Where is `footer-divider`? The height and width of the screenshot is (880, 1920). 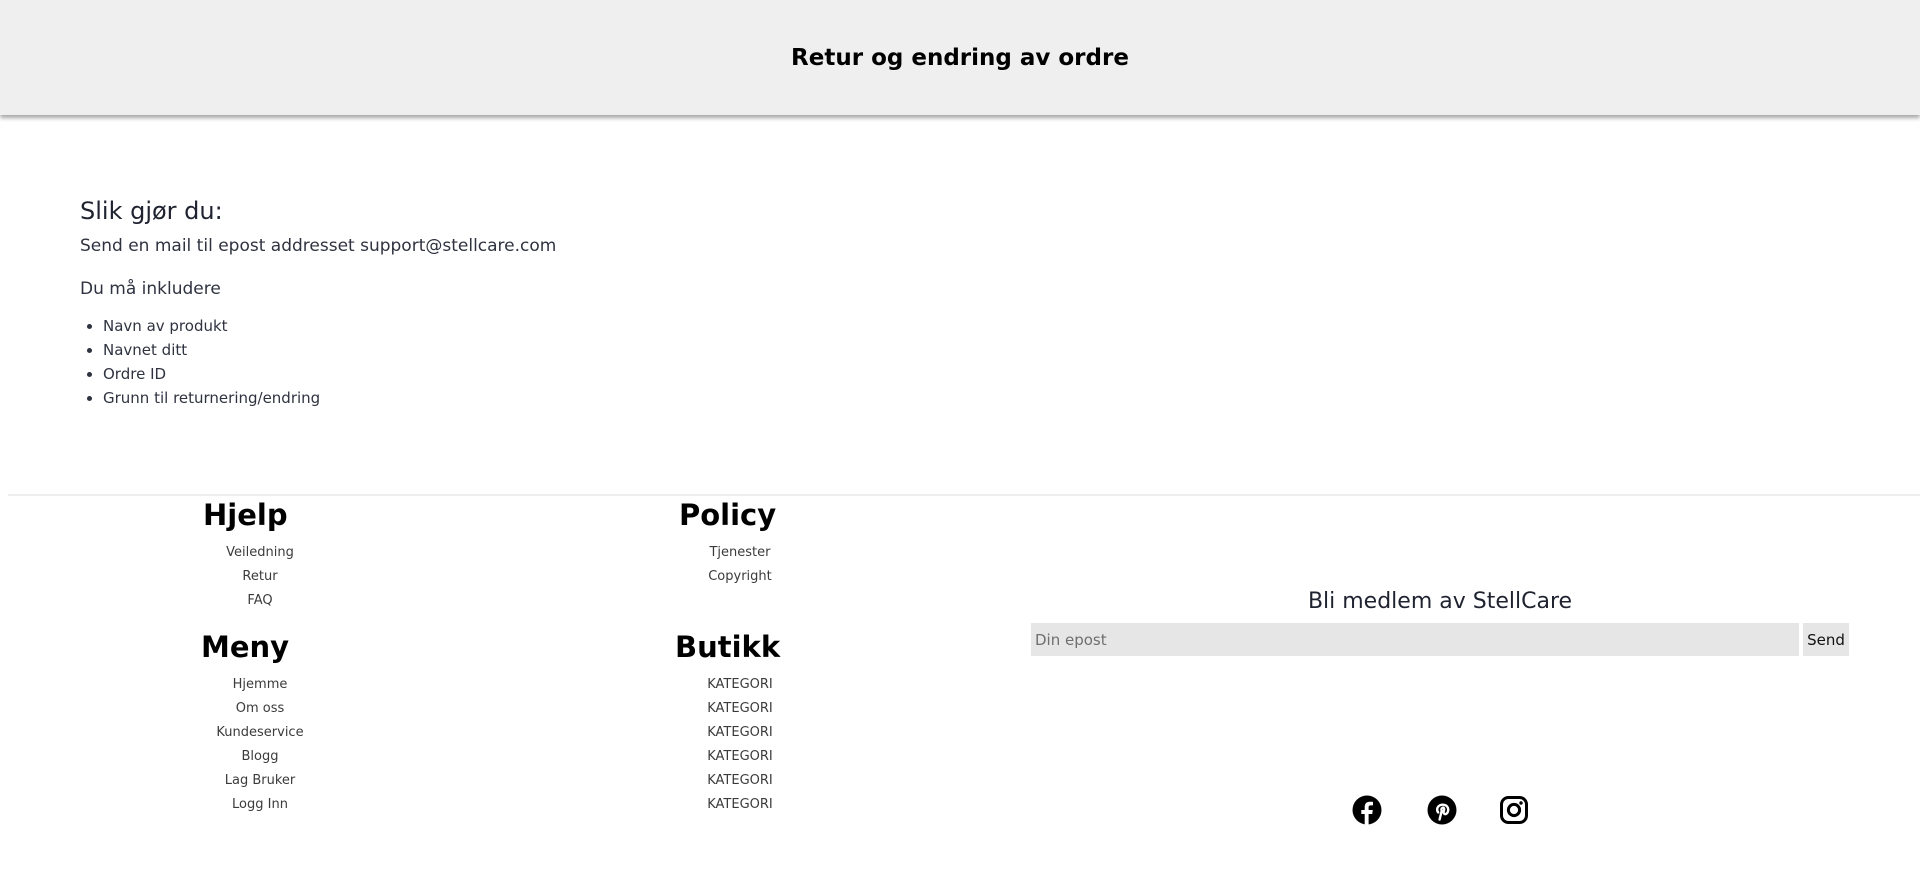 footer-divider is located at coordinates (964, 495).